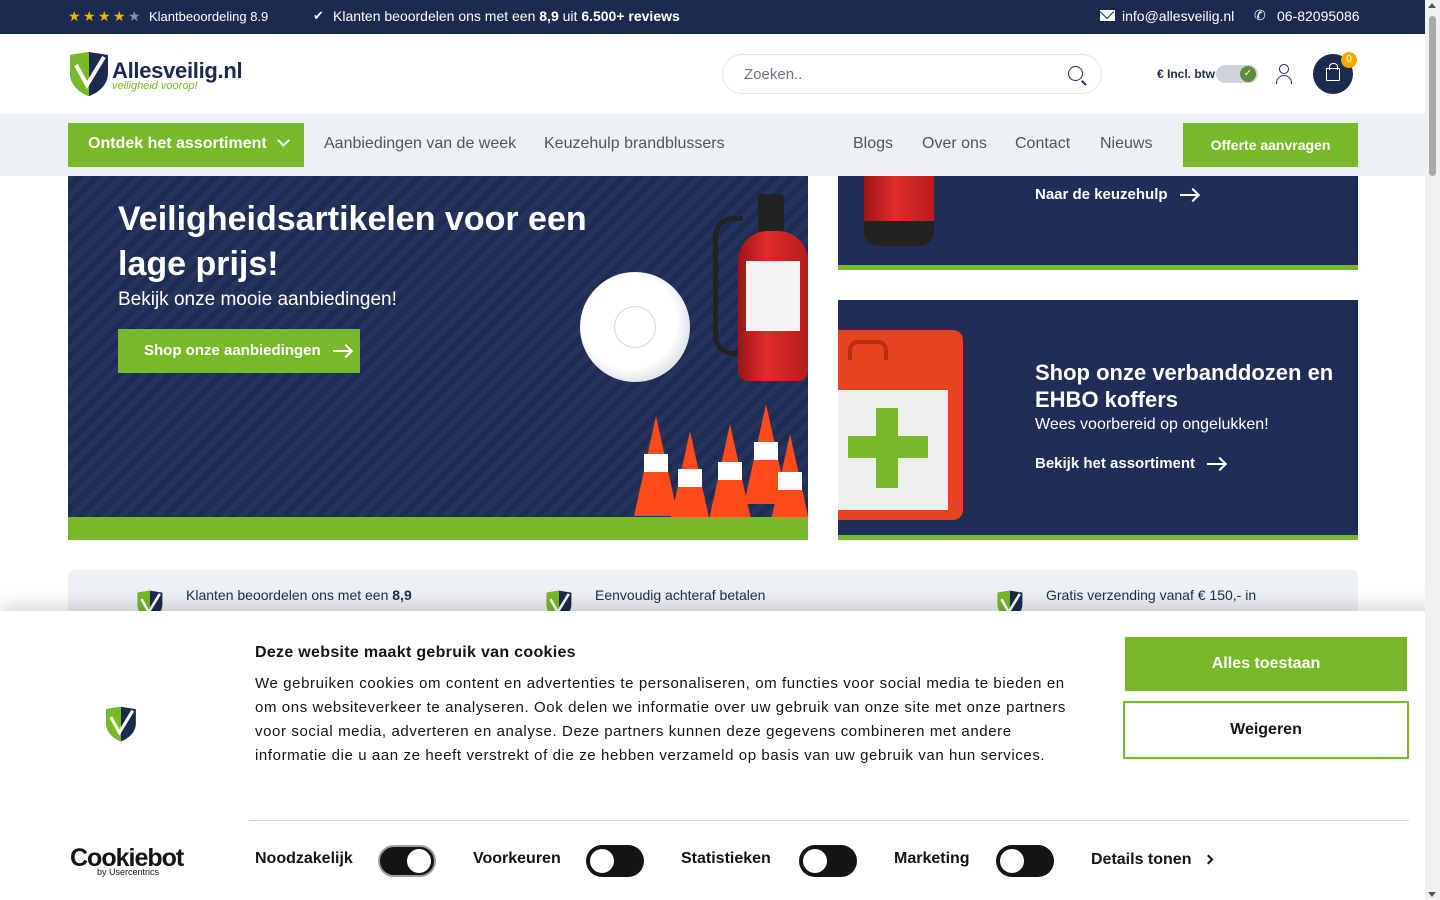 The width and height of the screenshot is (1440, 900). I want to click on extinguisher-guide-promo: Naar de keuzehulp, so click(1098, 223).